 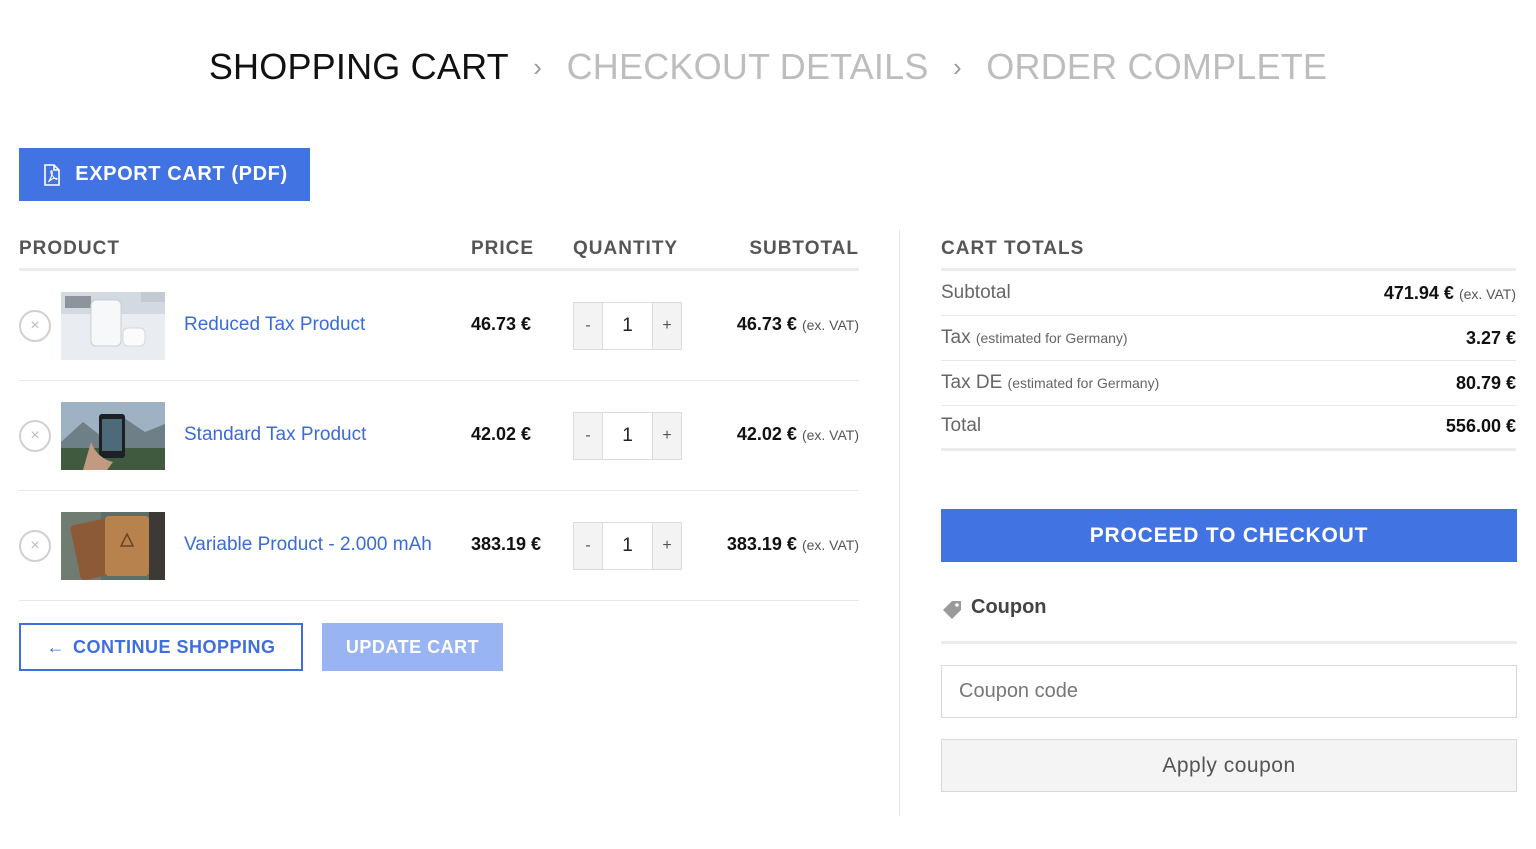 What do you see at coordinates (412, 647) in the screenshot?
I see `update-cart-button: UPDATE CART` at bounding box center [412, 647].